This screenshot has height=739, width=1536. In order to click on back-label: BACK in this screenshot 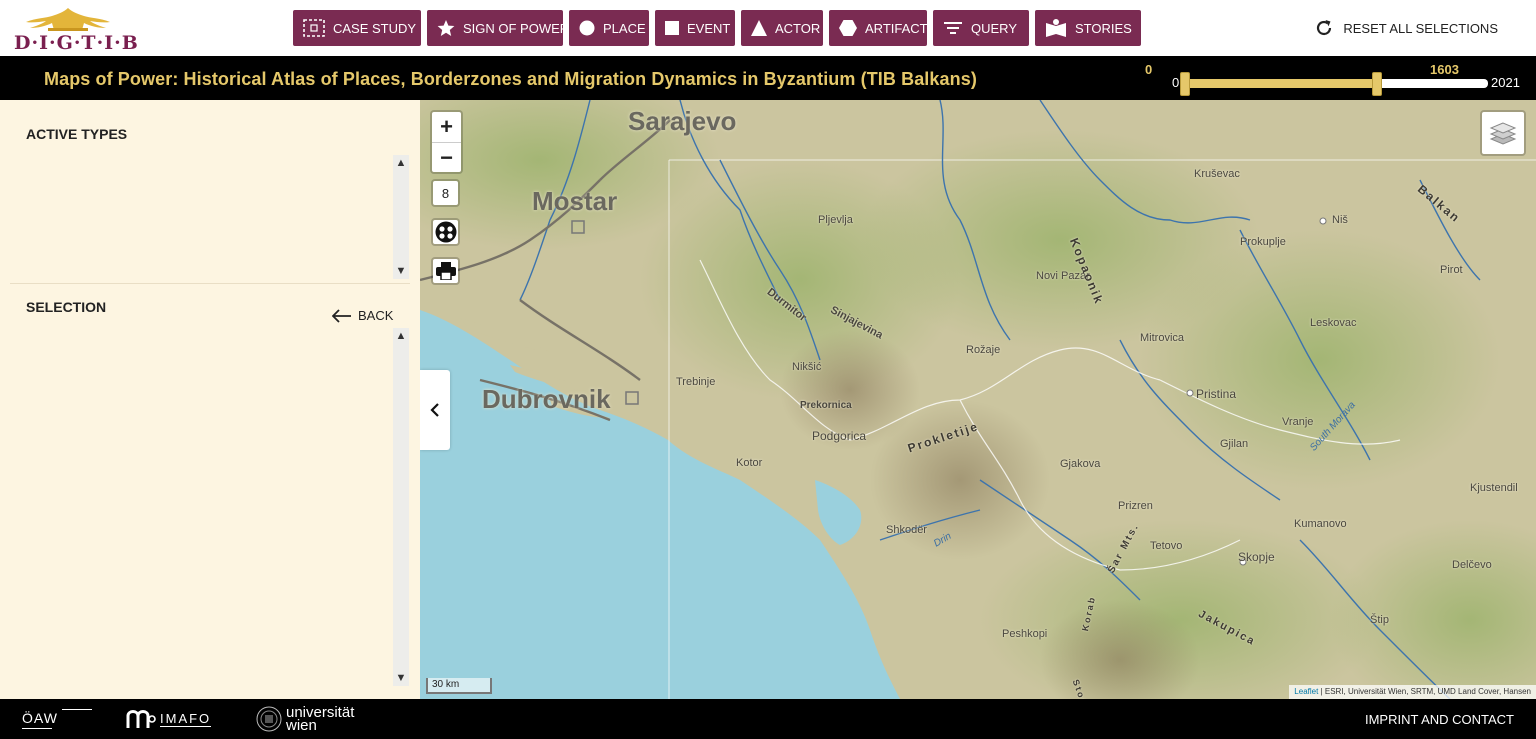, I will do `click(376, 315)`.